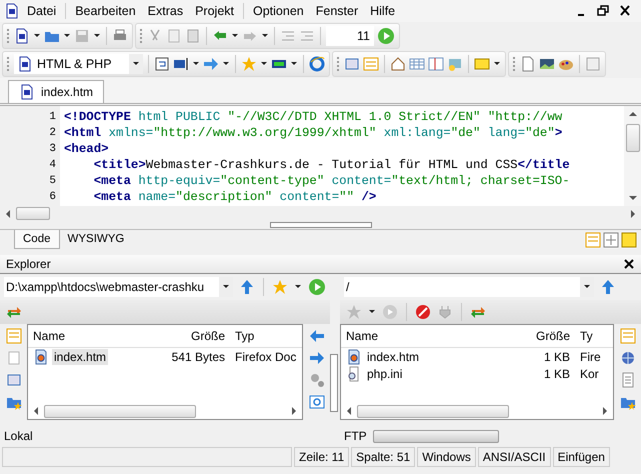 The image size is (641, 474). Describe the element at coordinates (423, 312) in the screenshot. I see `stop-icon` at that location.